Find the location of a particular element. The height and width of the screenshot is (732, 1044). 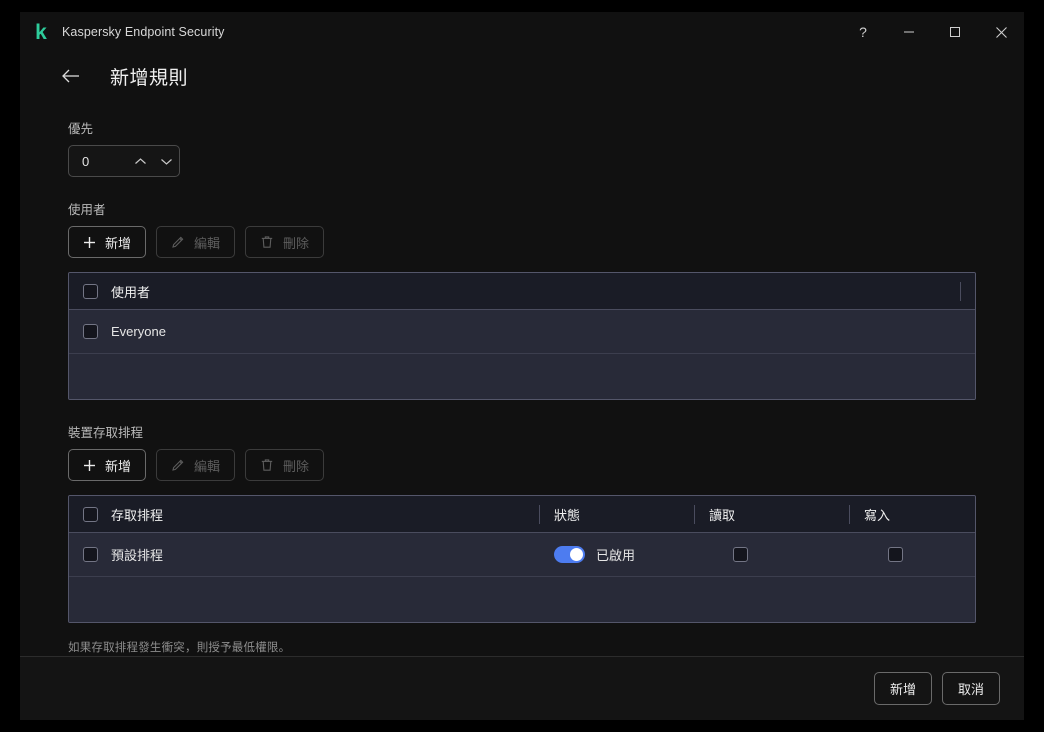

schedule-toolbar: 新增 編輯 刪除 is located at coordinates (522, 465).